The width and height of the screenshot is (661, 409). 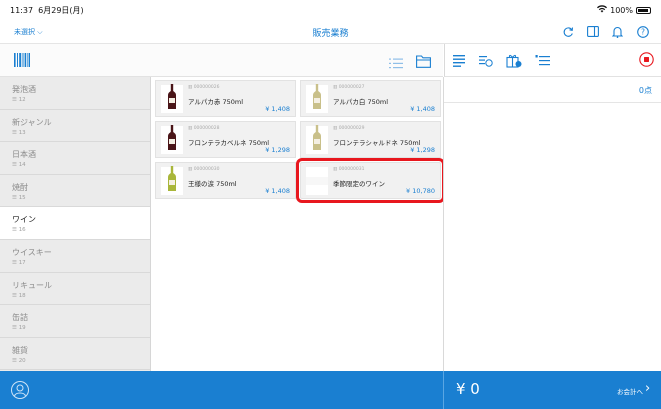 What do you see at coordinates (420, 191) in the screenshot?
I see `product-price: ¥ 10,780` at bounding box center [420, 191].